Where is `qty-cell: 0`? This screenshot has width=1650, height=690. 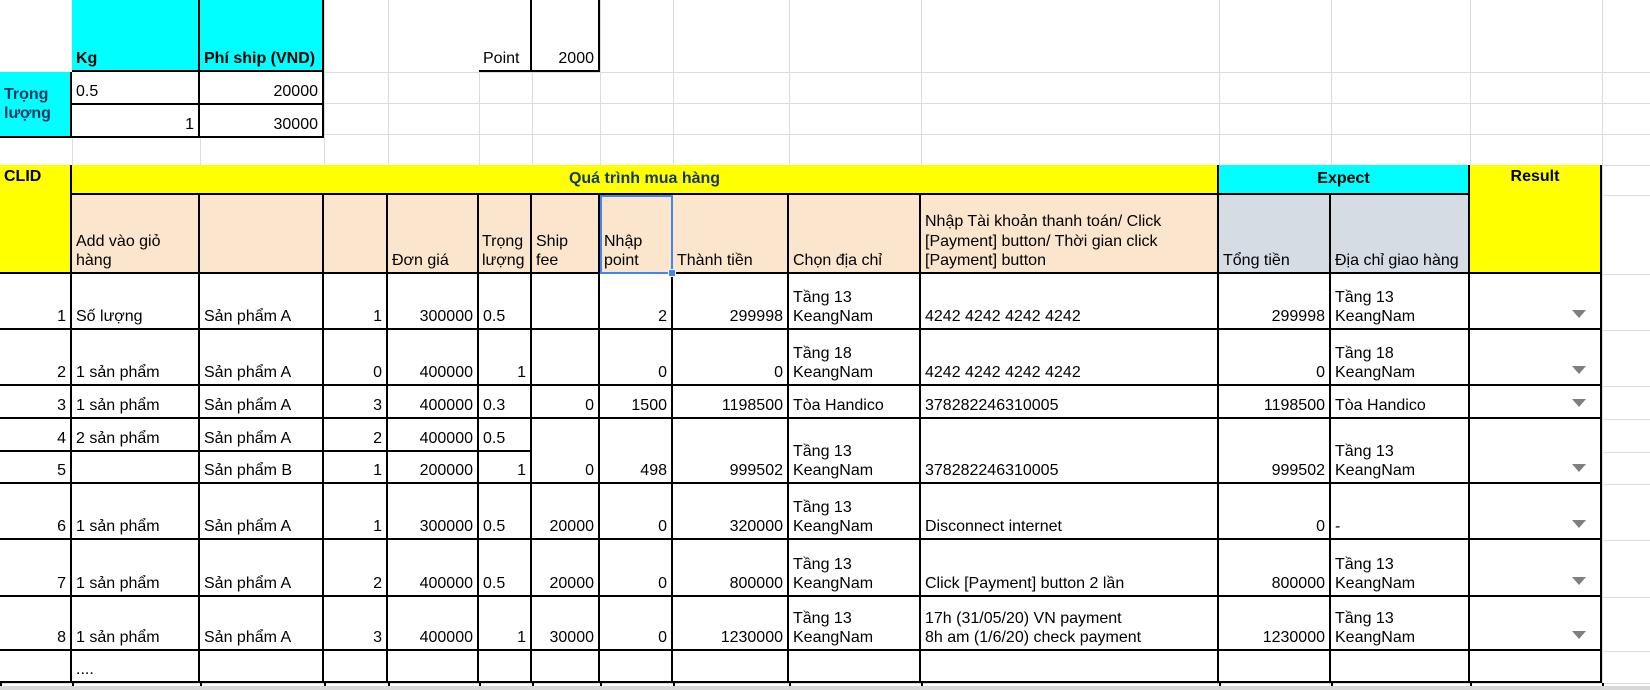
qty-cell: 0 is located at coordinates (356, 358).